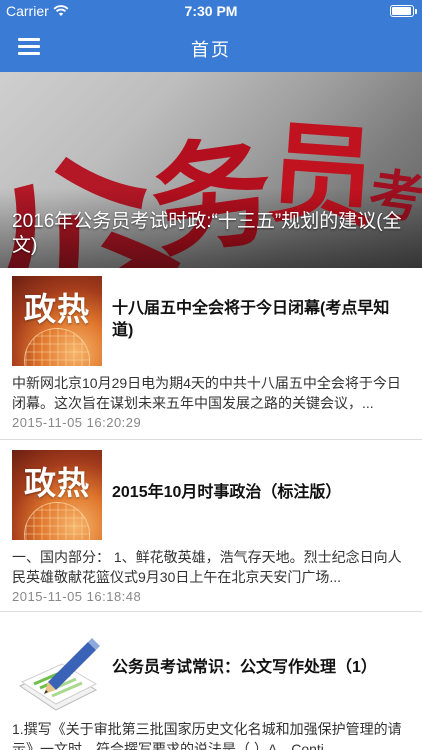 This screenshot has height=750, width=422. I want to click on article-title: 公务员考试常识：公文写作处理（1）, so click(244, 667).